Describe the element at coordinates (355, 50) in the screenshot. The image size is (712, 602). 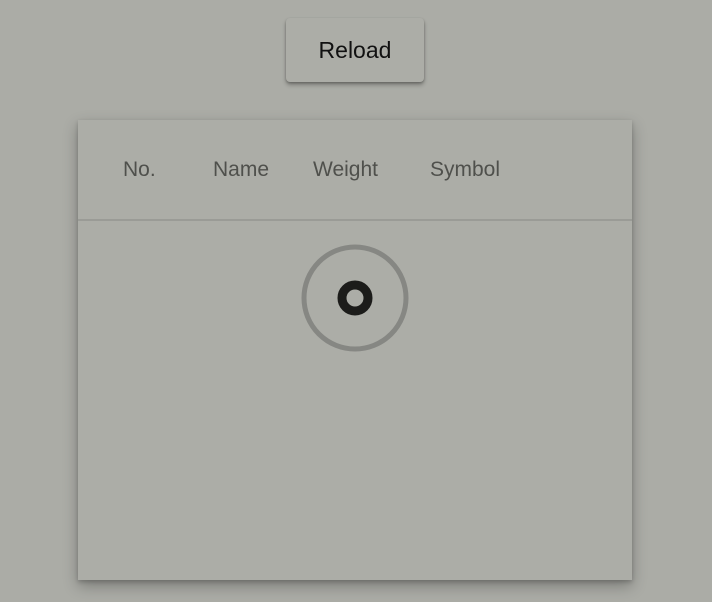
I see `reload-button: Reload` at that location.